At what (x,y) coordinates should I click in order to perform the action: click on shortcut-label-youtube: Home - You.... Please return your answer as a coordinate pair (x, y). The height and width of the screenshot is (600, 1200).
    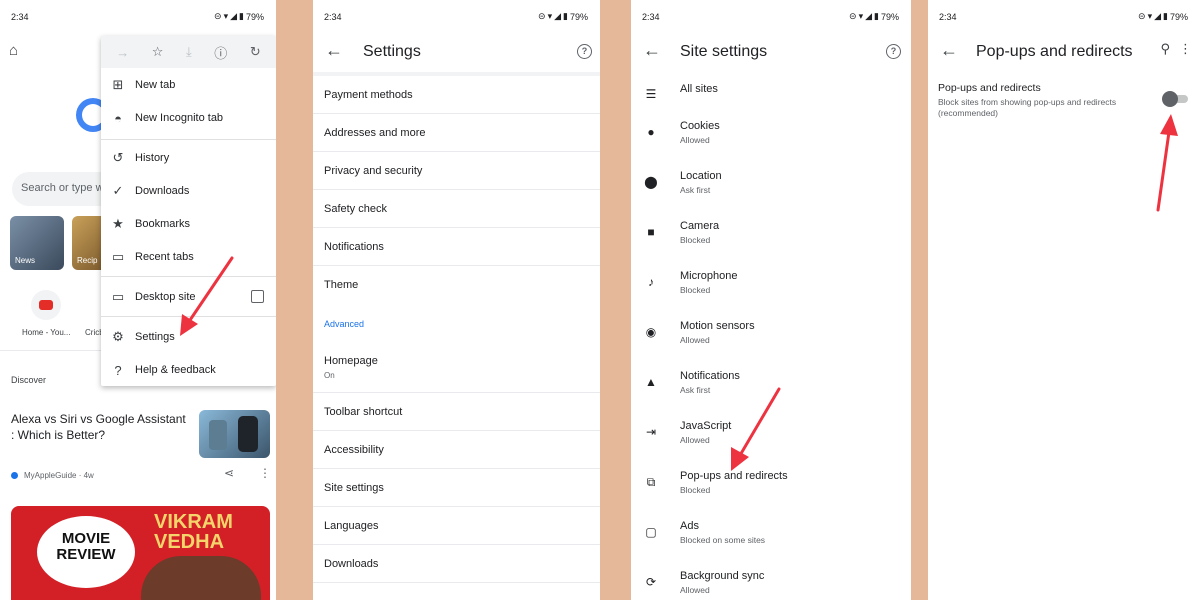
    Looking at the image, I should click on (46, 332).